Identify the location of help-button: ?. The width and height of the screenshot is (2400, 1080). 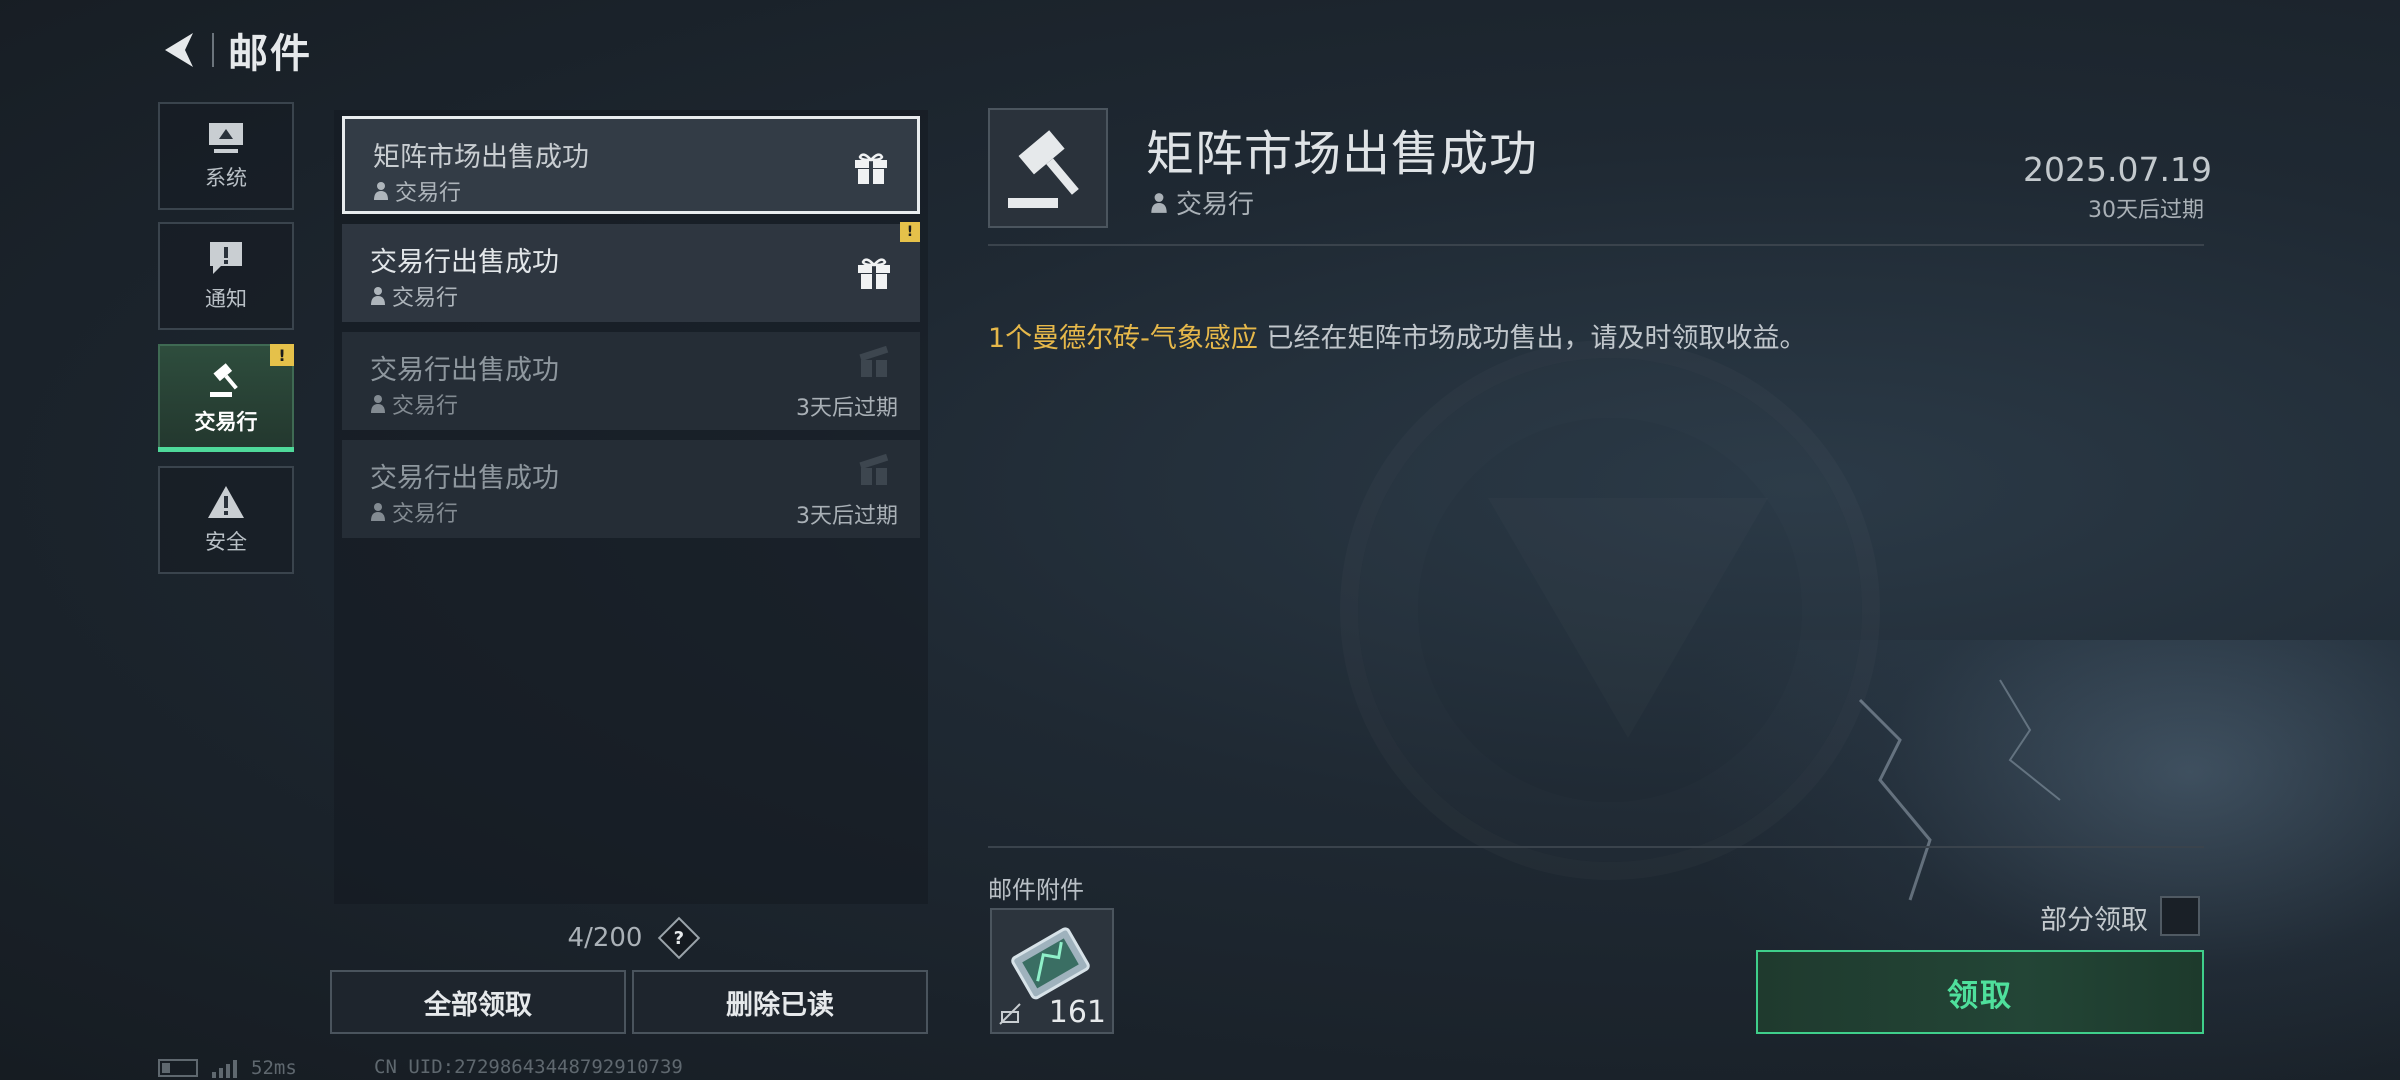
(679, 938).